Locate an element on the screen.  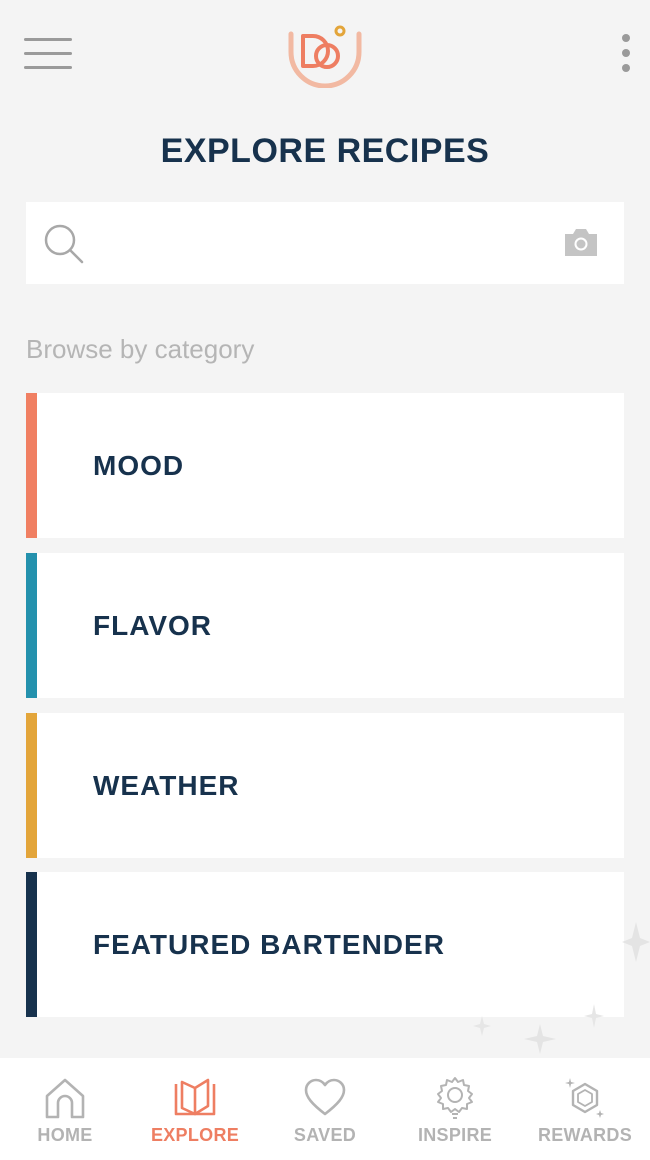
search-icon is located at coordinates (64, 244).